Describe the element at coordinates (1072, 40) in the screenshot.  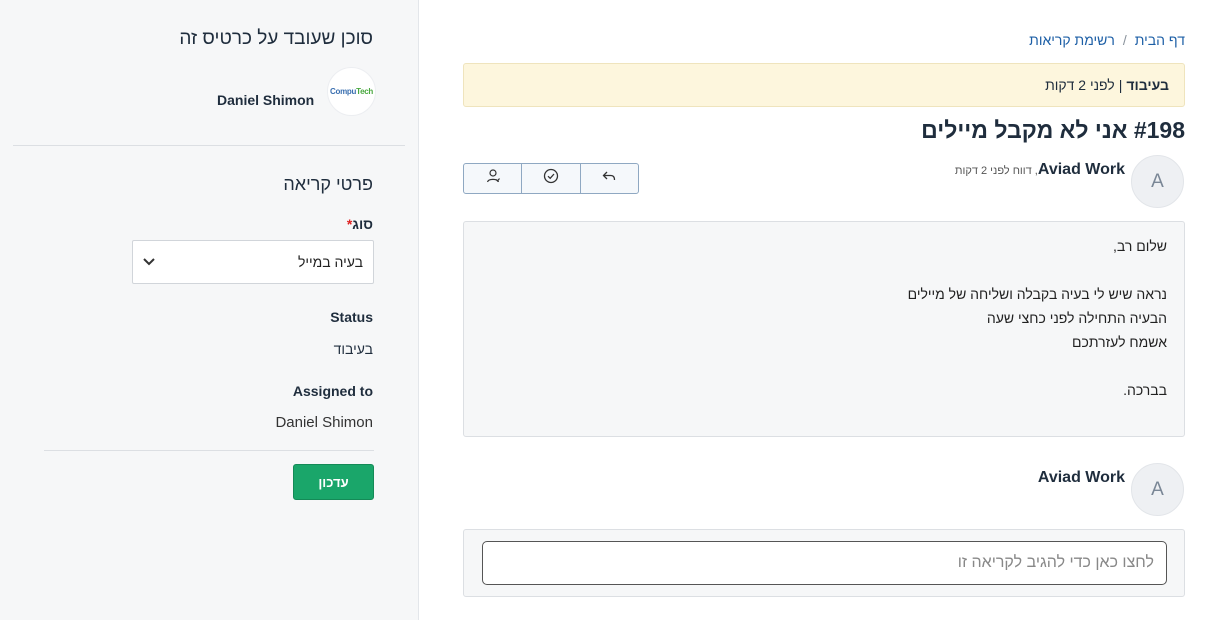
I see `breadcrumb-ticket-list: רשימת קריאות` at that location.